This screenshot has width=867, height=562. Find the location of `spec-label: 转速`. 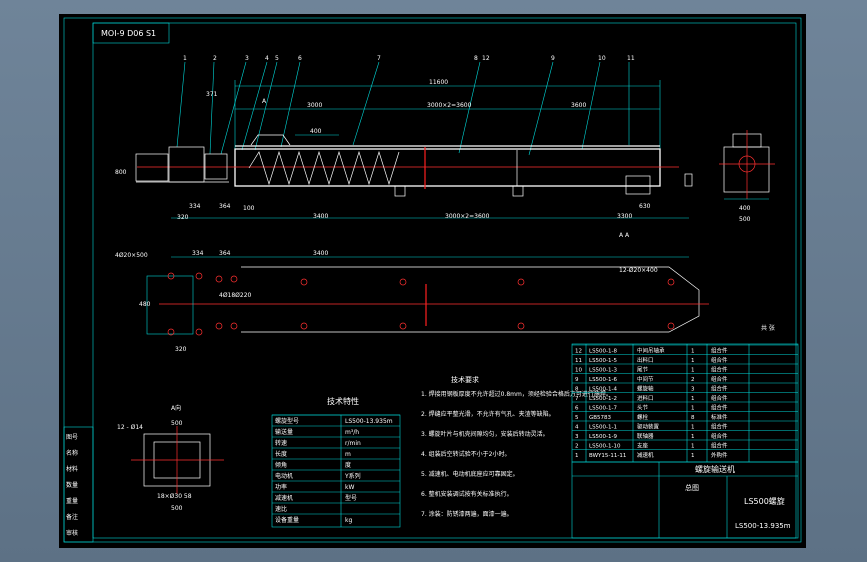

spec-label: 转速 is located at coordinates (281, 443).